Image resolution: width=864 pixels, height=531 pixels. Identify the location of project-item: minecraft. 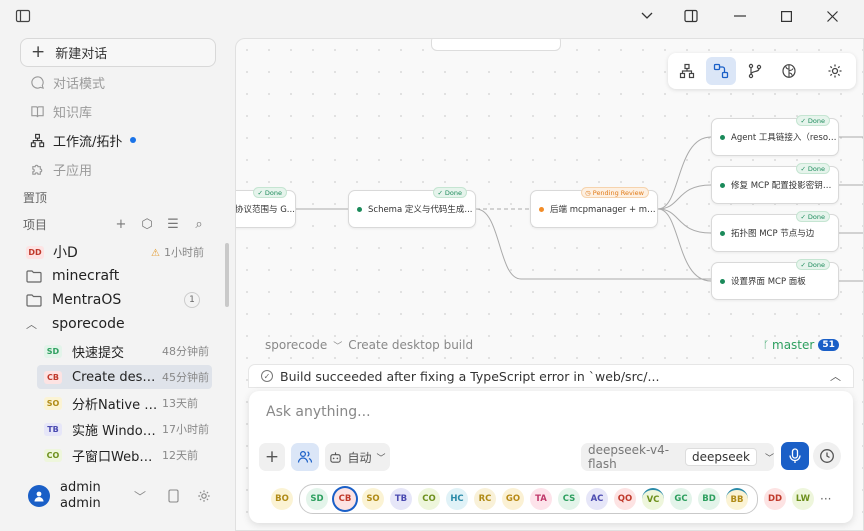
(120, 276).